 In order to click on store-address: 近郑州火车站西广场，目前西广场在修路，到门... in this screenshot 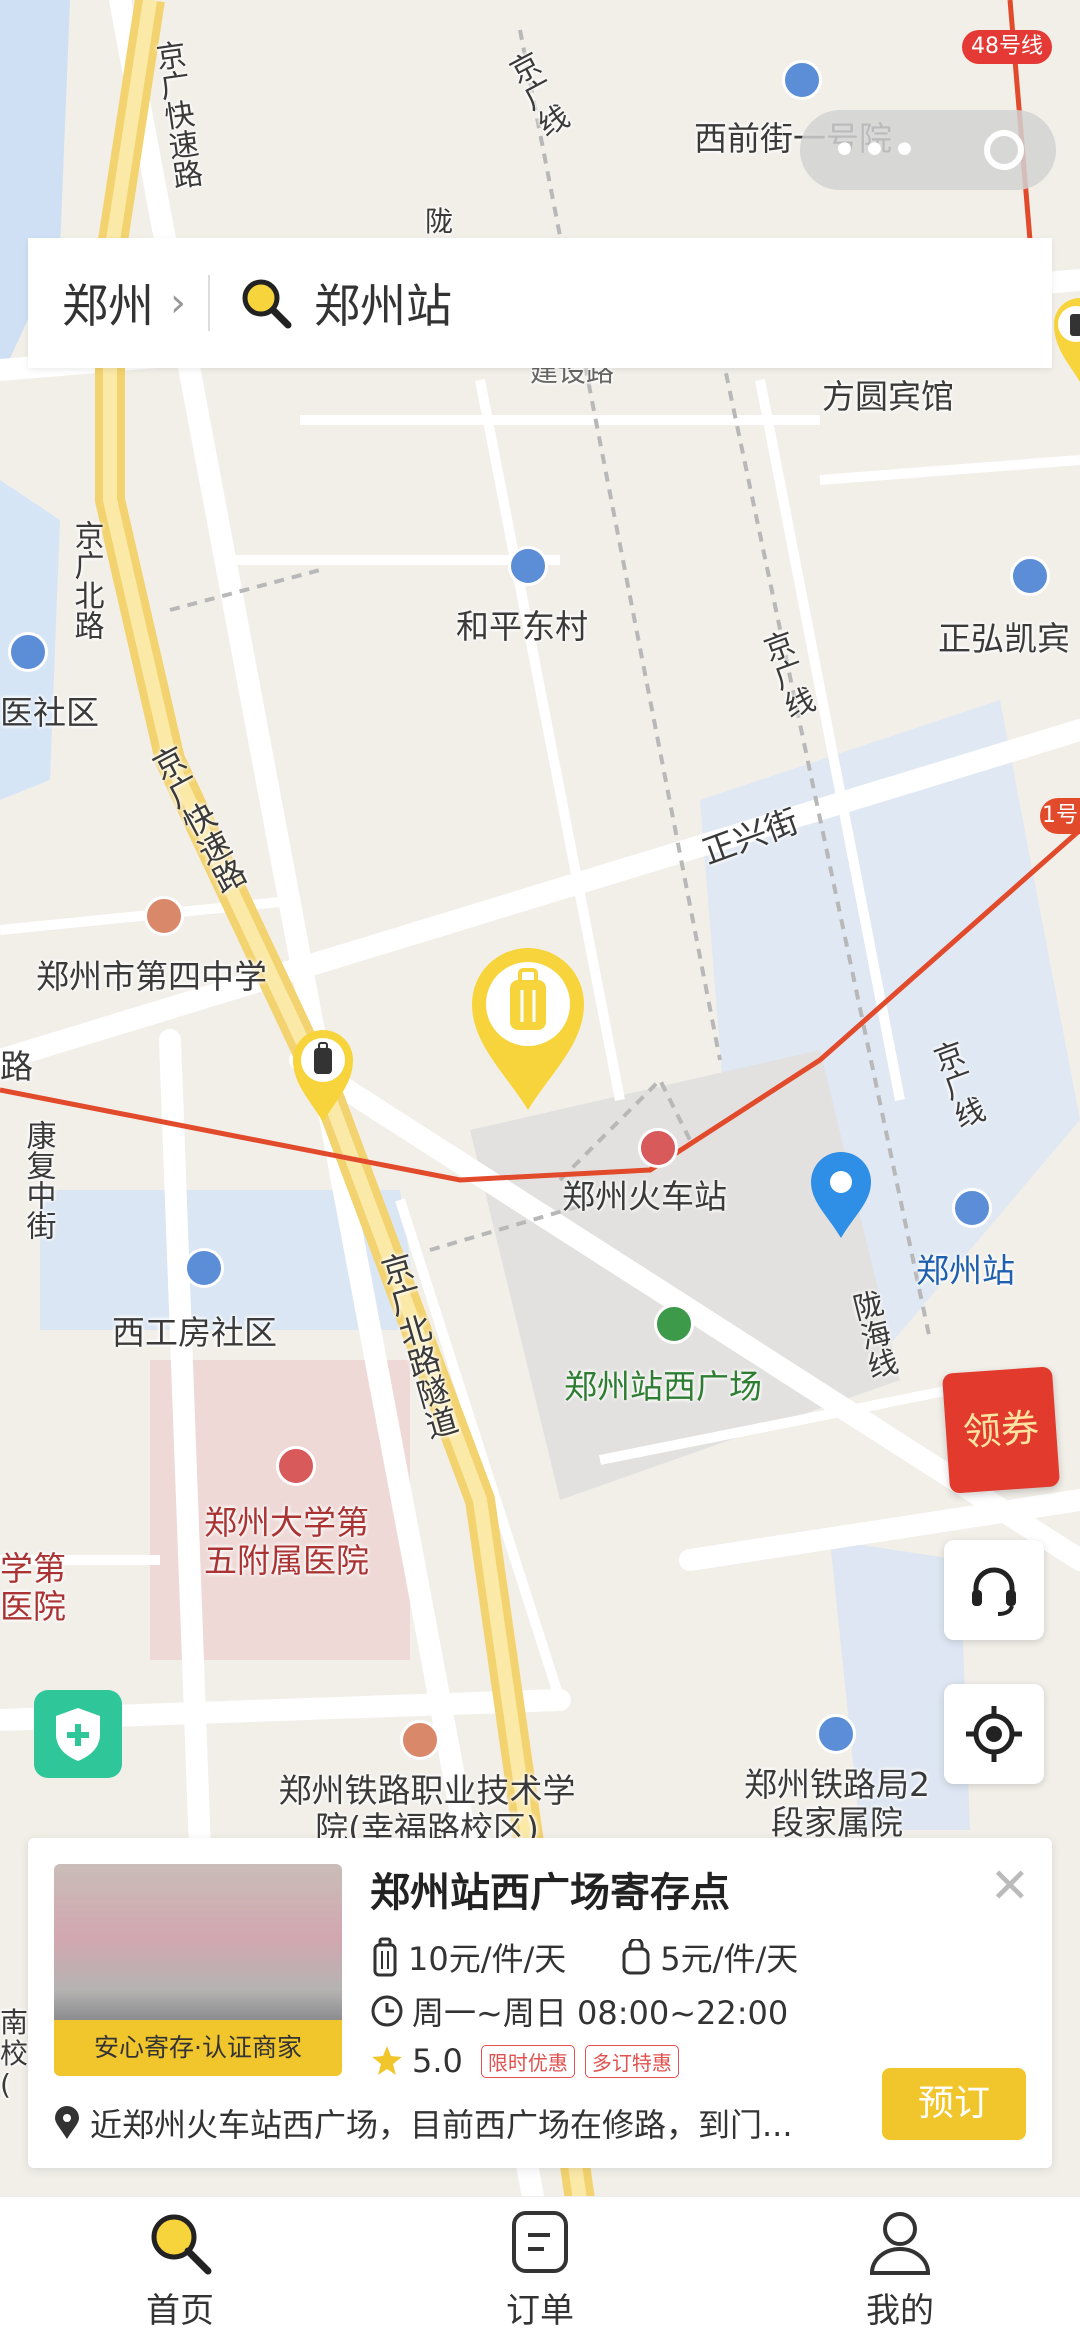, I will do `click(441, 2125)`.